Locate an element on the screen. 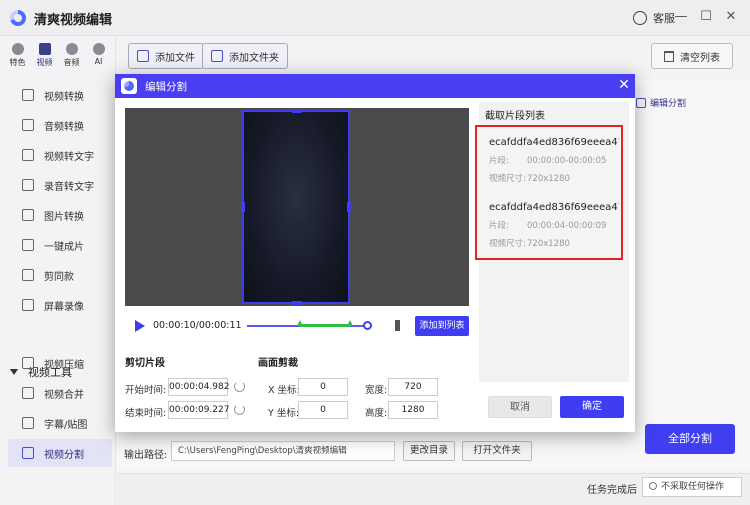 This screenshot has width=750, height=505. dialog-title: 编辑分割 is located at coordinates (166, 87).